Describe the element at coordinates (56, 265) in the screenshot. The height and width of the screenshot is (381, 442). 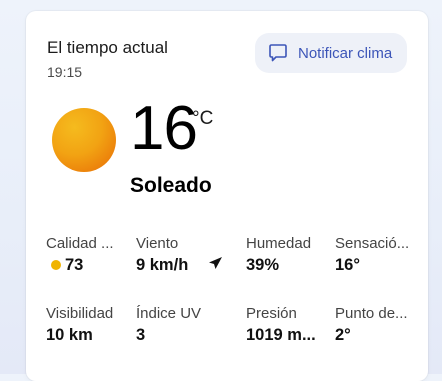
I see `air-quality-dot-icon` at that location.